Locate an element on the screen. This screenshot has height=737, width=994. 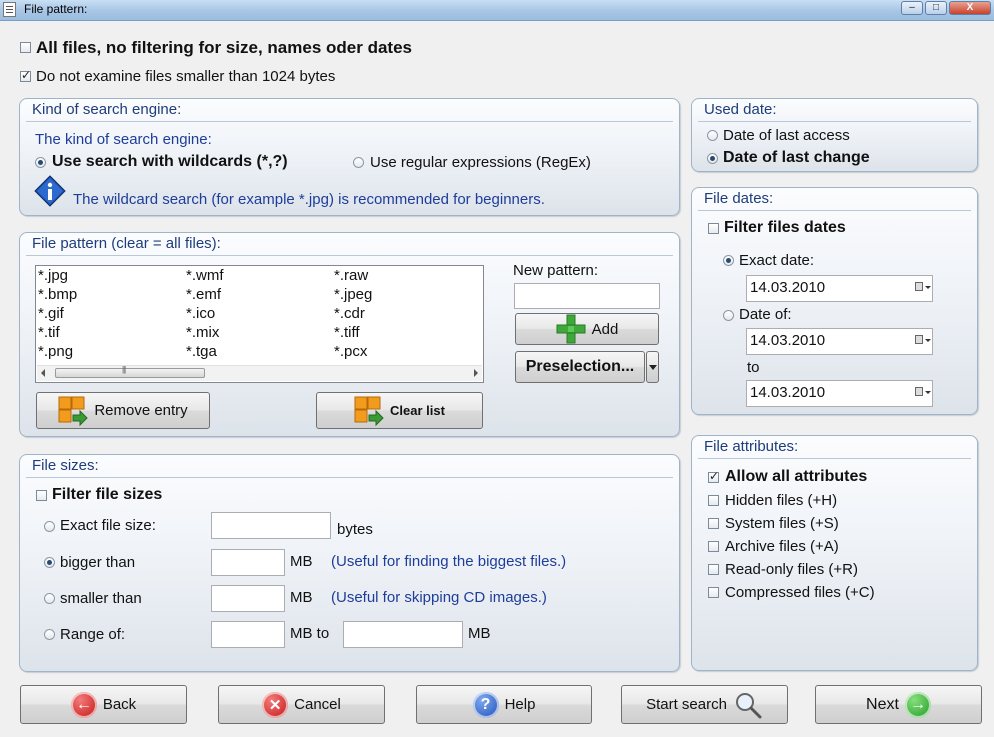
title-bar: File pattern: – □ X is located at coordinates (497, 10).